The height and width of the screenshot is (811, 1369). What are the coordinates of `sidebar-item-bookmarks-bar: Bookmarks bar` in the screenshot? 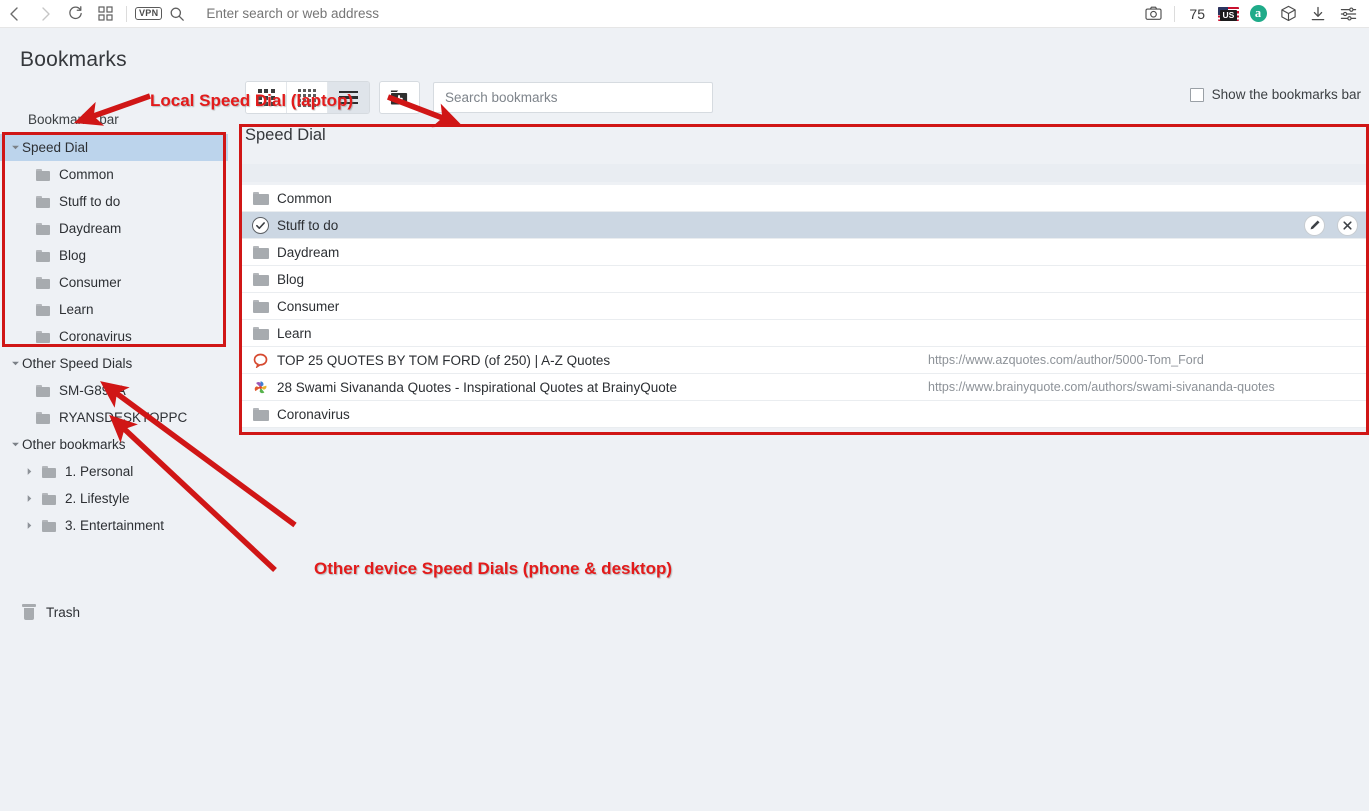 It's located at (73, 119).